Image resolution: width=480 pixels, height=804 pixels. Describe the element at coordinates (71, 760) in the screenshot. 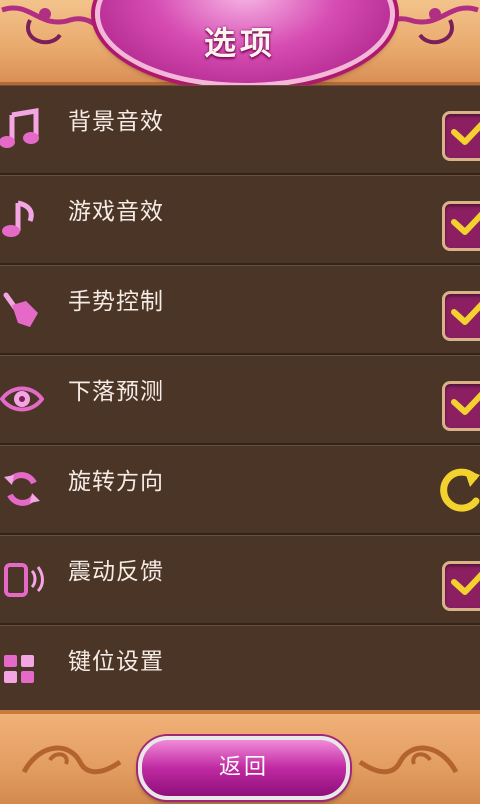

I see `ornament-left-icon` at that location.